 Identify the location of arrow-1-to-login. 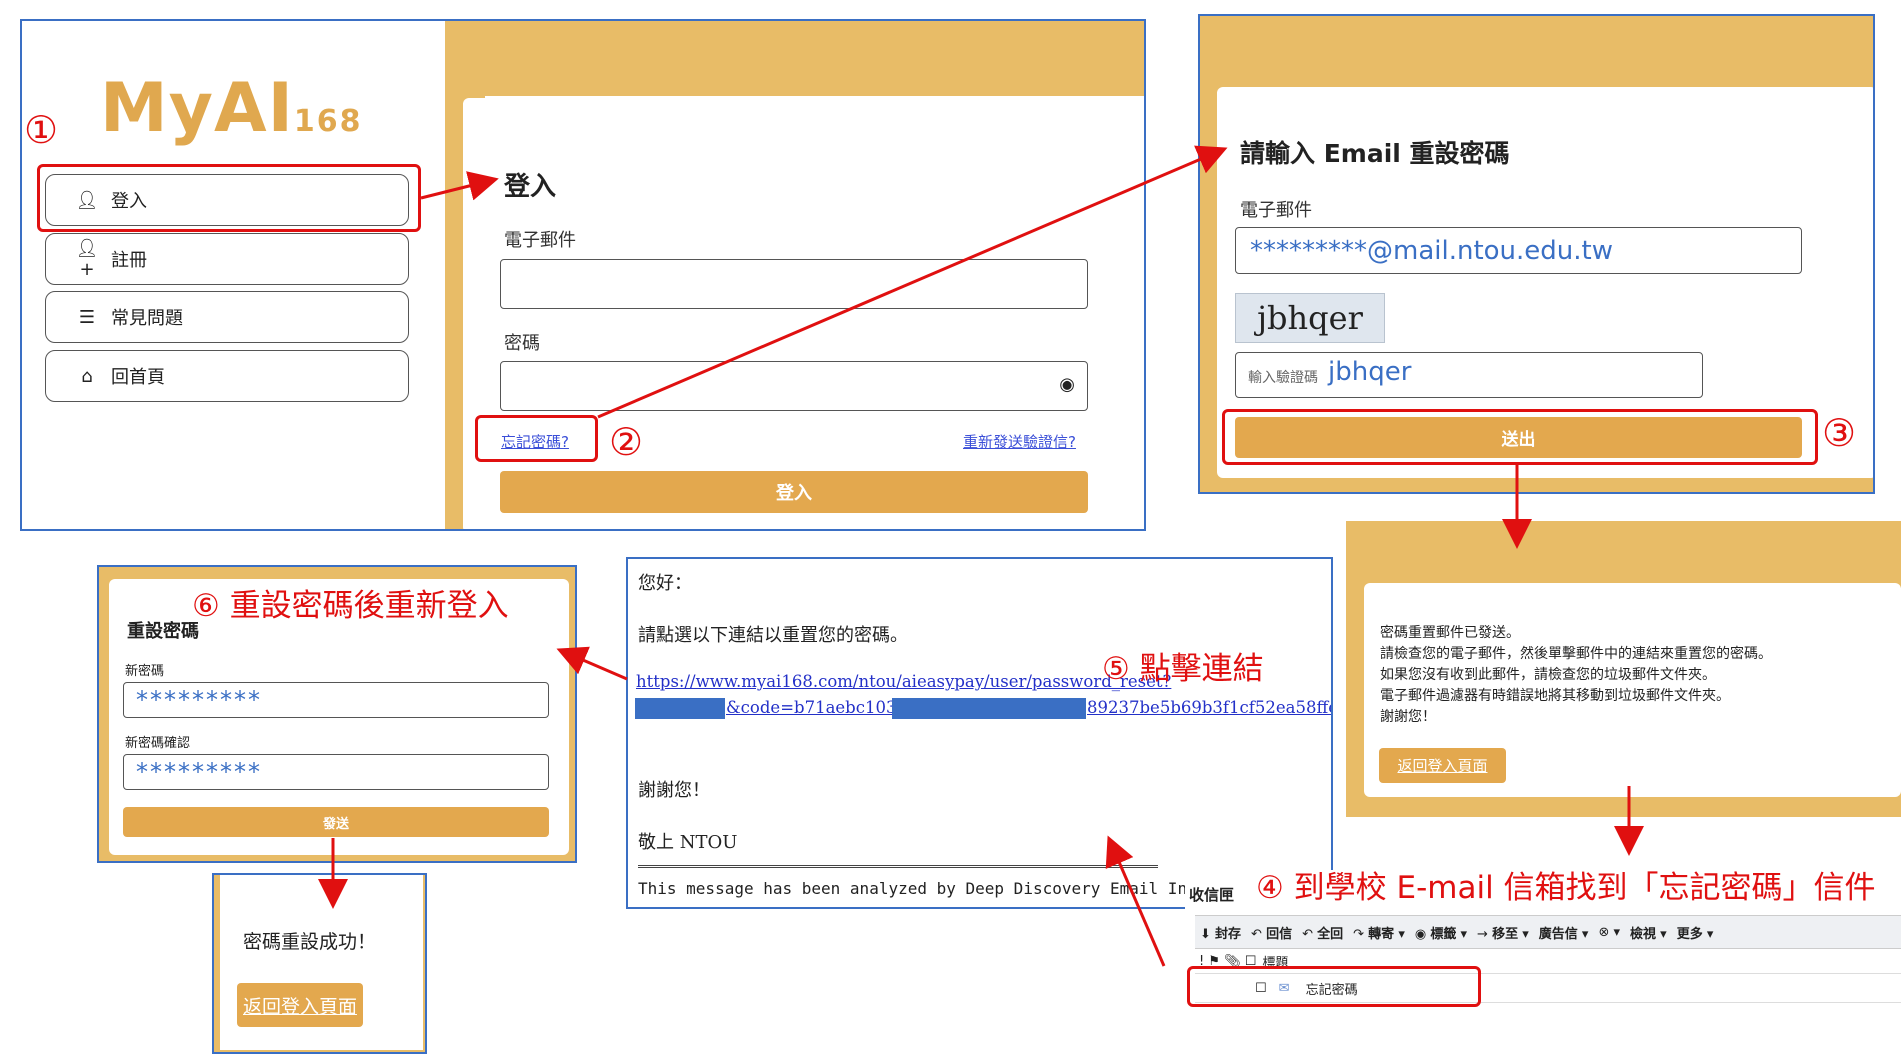
(459, 186).